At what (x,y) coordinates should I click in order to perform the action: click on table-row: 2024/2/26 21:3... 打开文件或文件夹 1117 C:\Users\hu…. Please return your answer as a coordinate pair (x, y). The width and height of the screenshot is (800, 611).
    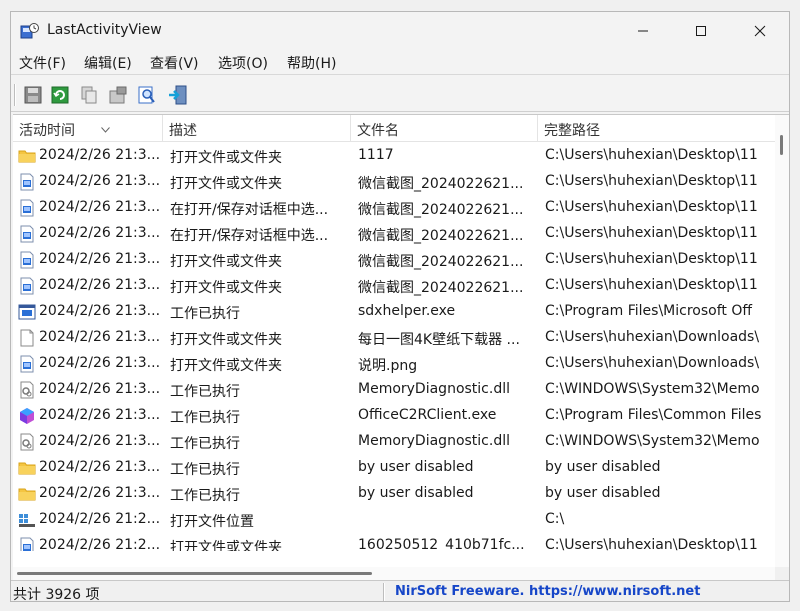
    Looking at the image, I should click on (394, 156).